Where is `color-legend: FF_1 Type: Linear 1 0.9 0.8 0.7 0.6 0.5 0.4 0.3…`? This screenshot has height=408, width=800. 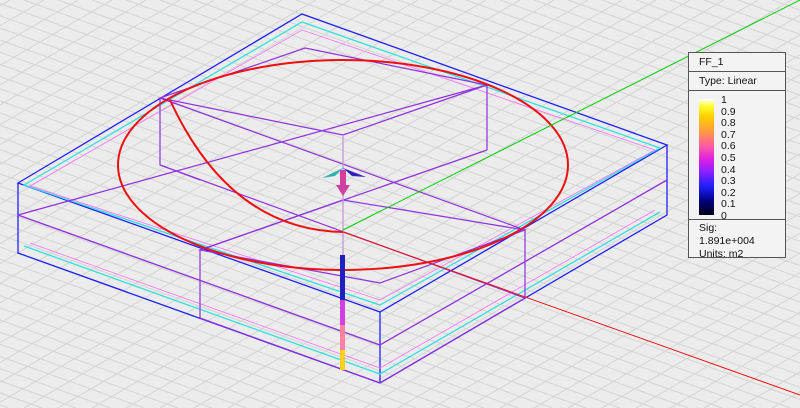 color-legend: FF_1 Type: Linear 1 0.9 0.8 0.7 0.6 0.5 0.4 0.3… is located at coordinates (737, 156).